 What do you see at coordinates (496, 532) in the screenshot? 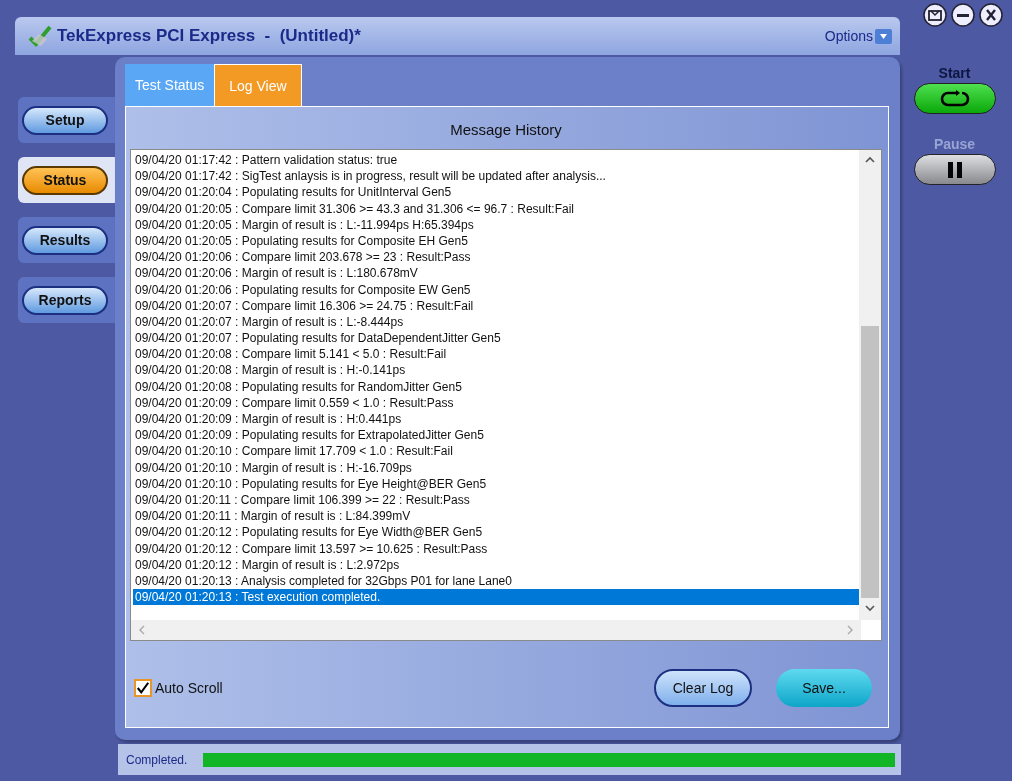
I see `log-line: 09/04/20 01:20:12 : Populating results for Eye Width@BER Gen5` at bounding box center [496, 532].